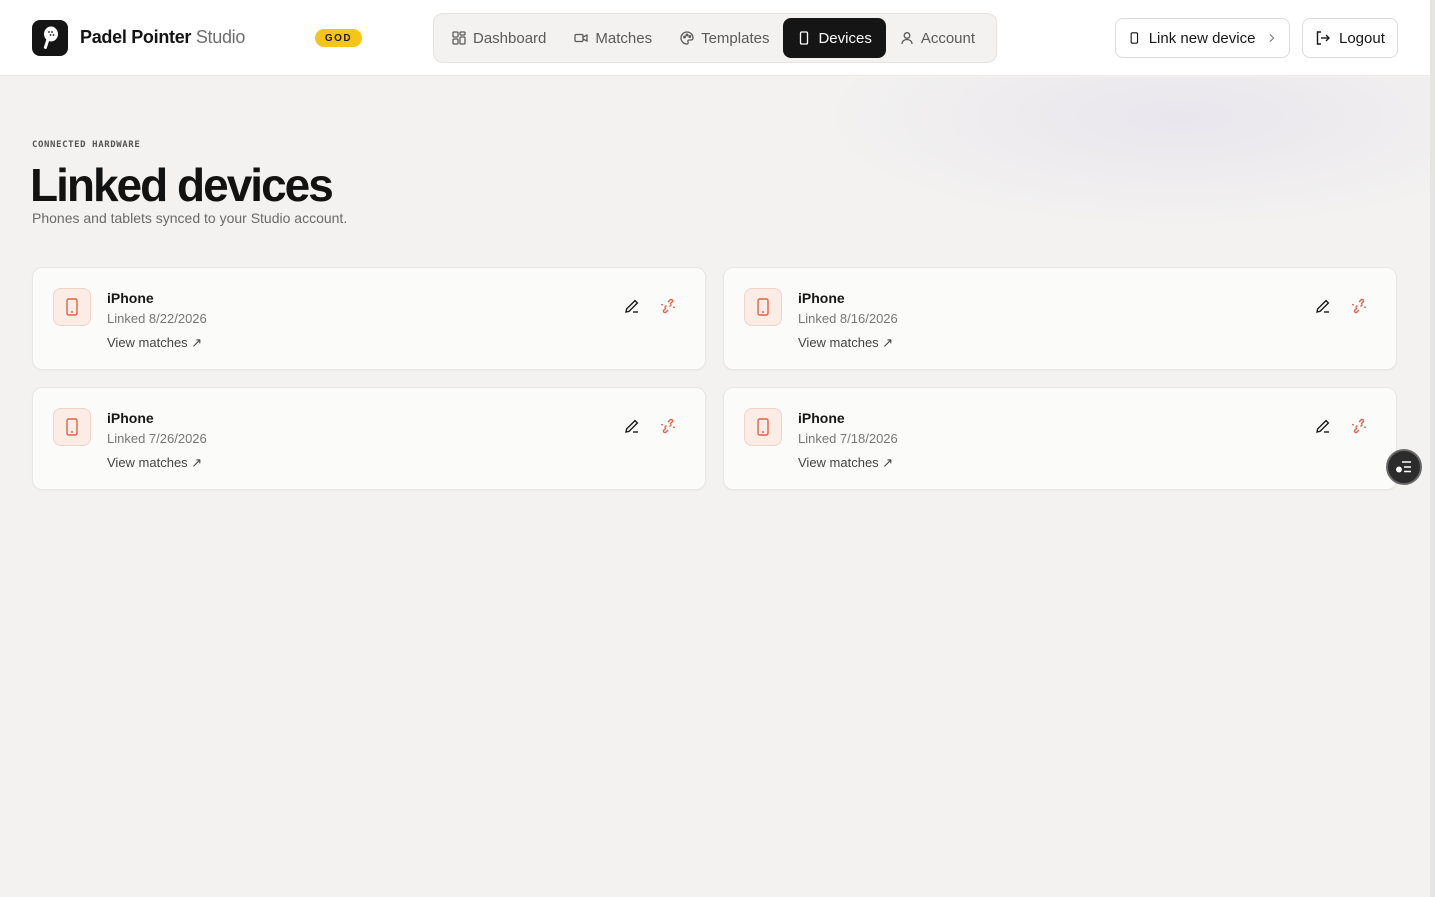  What do you see at coordinates (510, 38) in the screenshot?
I see `nav-dashboard-label: Dashboard` at bounding box center [510, 38].